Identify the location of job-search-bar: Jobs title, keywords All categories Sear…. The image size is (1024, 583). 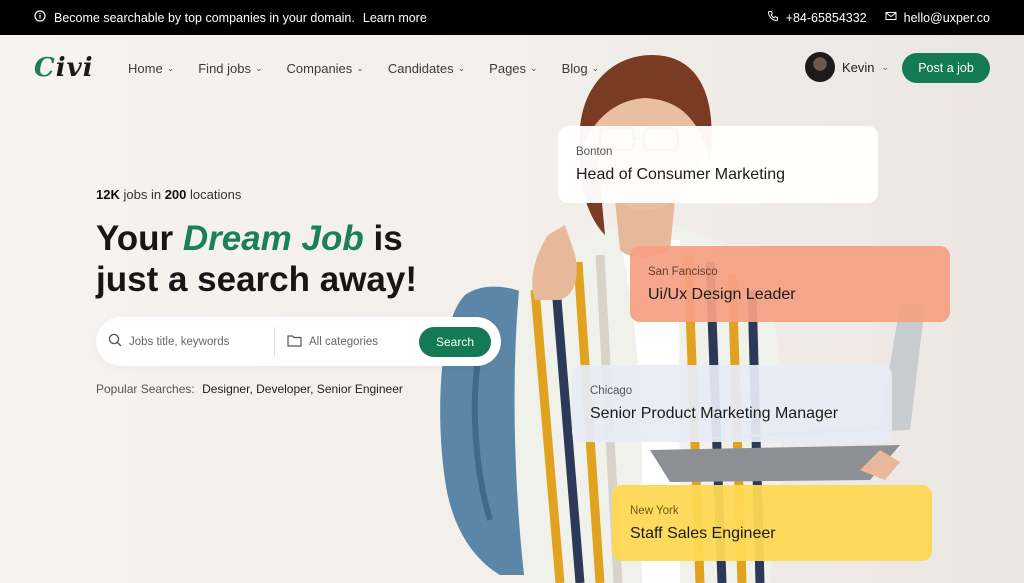
(298, 341).